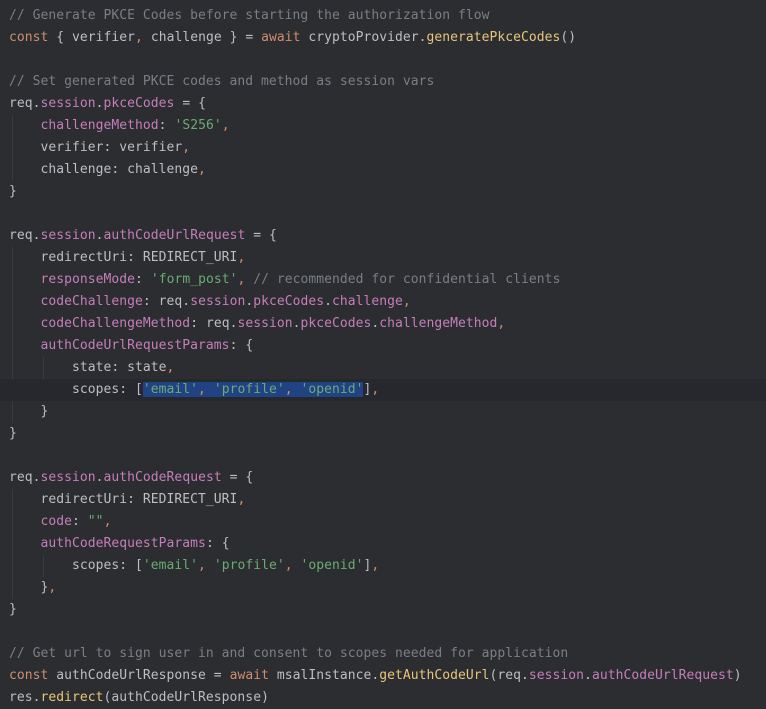 The width and height of the screenshot is (766, 709). Describe the element at coordinates (434, 675) in the screenshot. I see `code-token: getAuthCodeUrl` at that location.